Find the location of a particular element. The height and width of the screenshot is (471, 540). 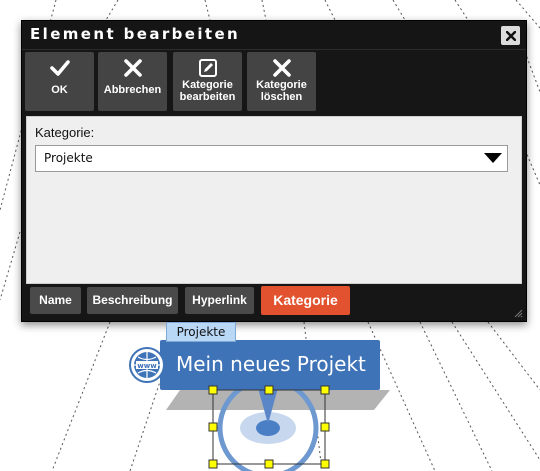

www-globe-icon: www is located at coordinates (147, 365).